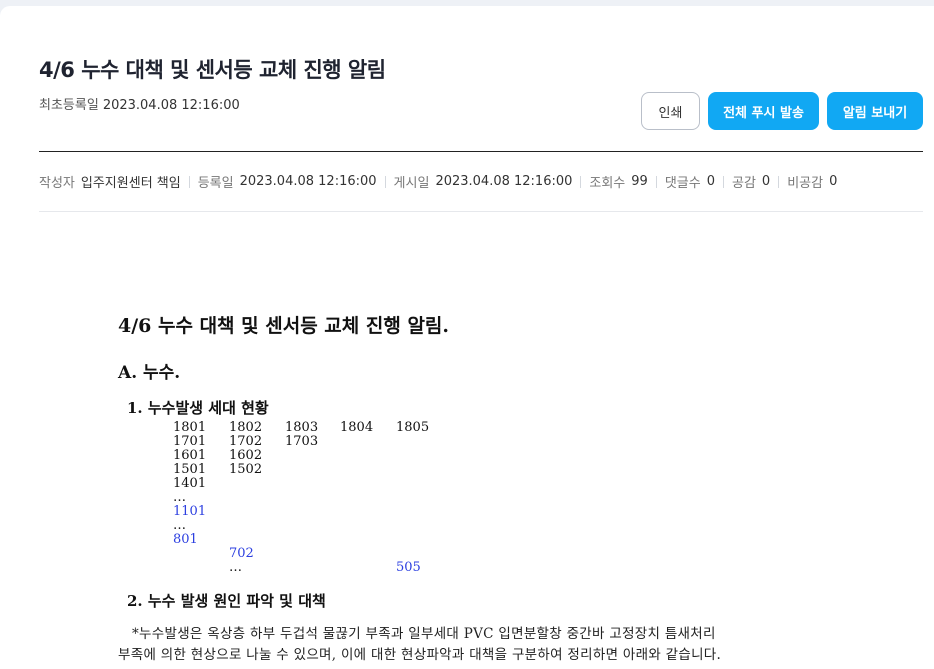 Image resolution: width=934 pixels, height=669 pixels. Describe the element at coordinates (413, 427) in the screenshot. I see `unit-cell: 1805` at that location.